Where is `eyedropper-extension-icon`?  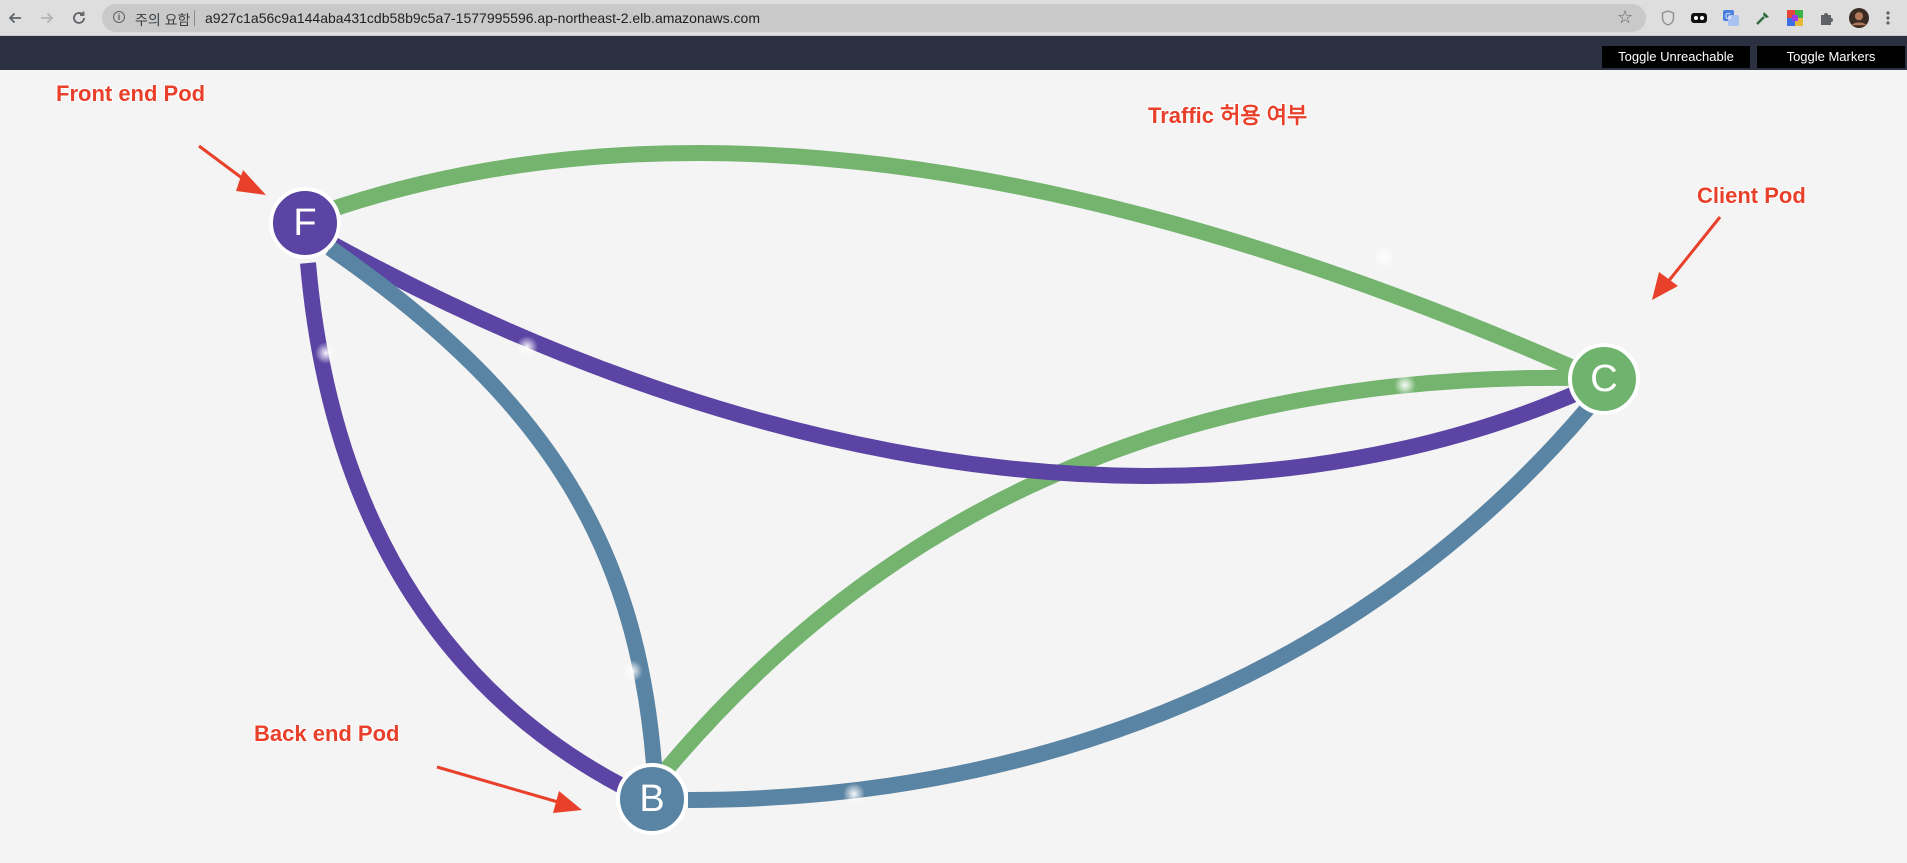 eyedropper-extension-icon is located at coordinates (1763, 18).